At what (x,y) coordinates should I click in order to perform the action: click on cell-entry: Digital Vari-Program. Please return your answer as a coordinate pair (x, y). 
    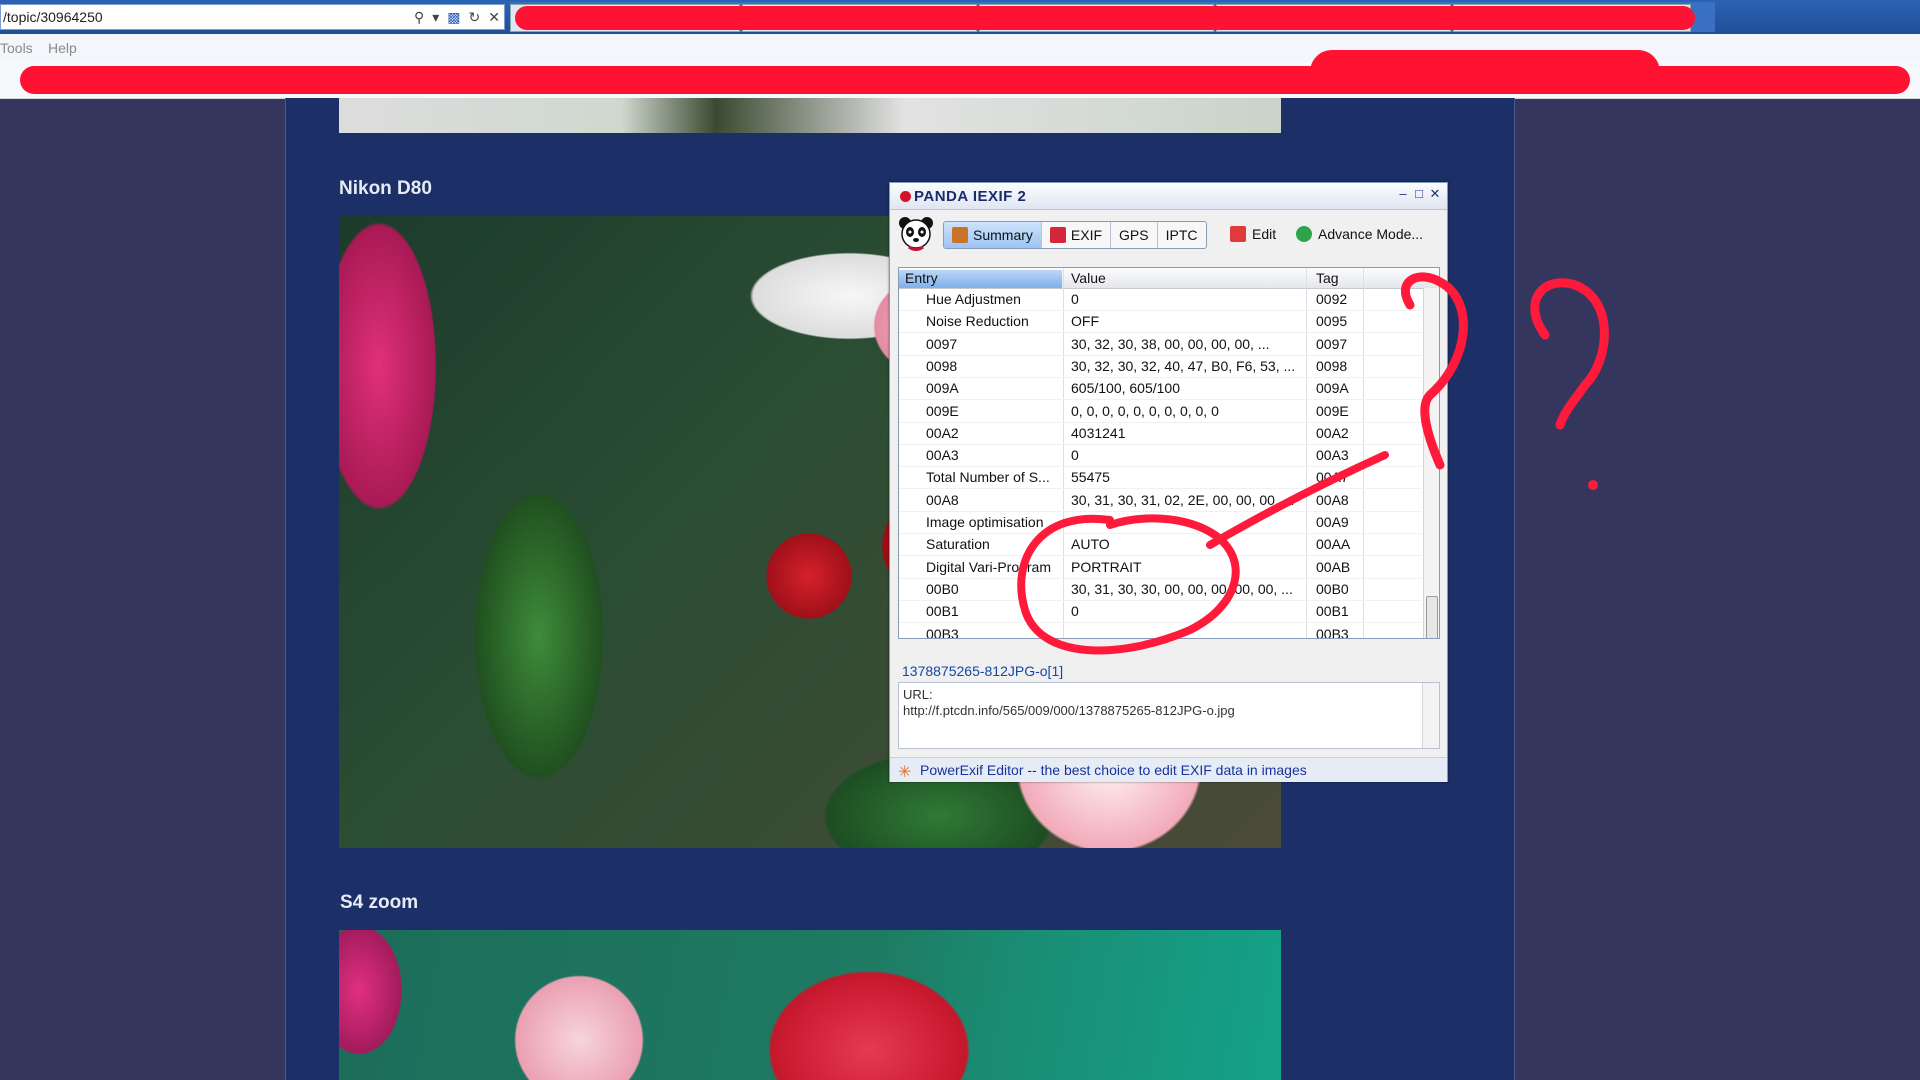
    Looking at the image, I should click on (988, 566).